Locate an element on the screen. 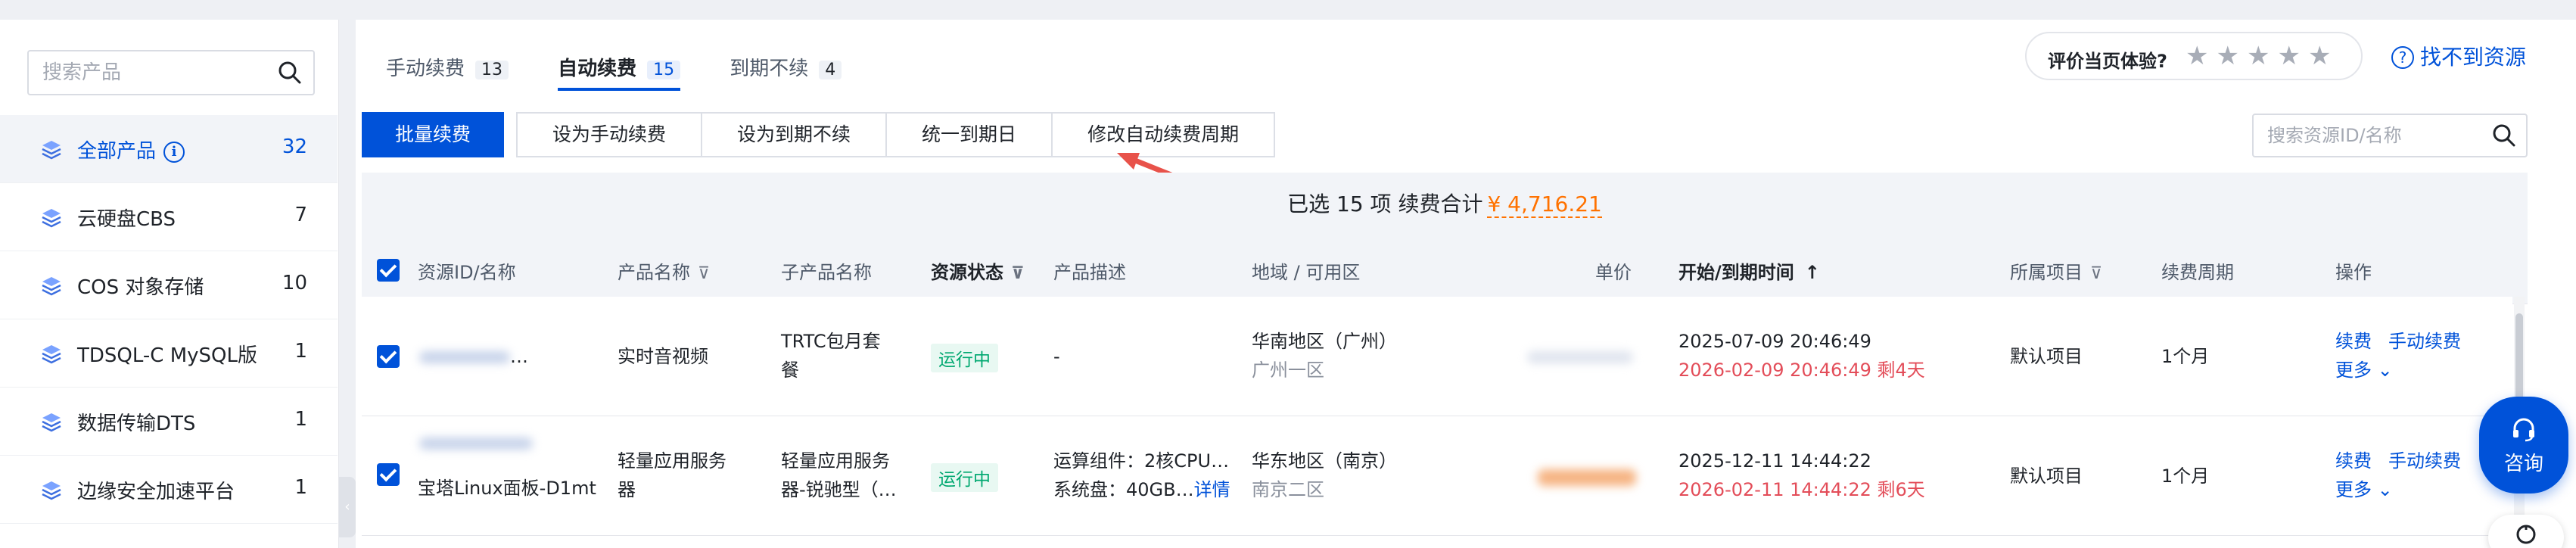  select-all-checkbox is located at coordinates (388, 270).